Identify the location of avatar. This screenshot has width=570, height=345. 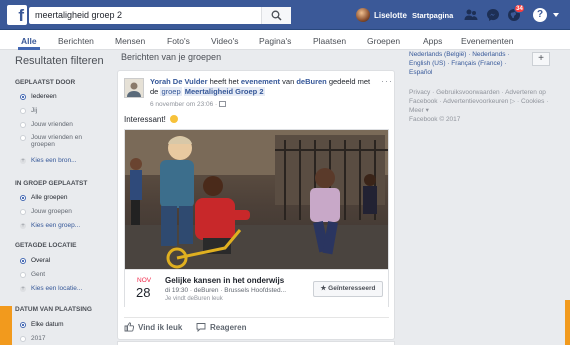
(363, 15).